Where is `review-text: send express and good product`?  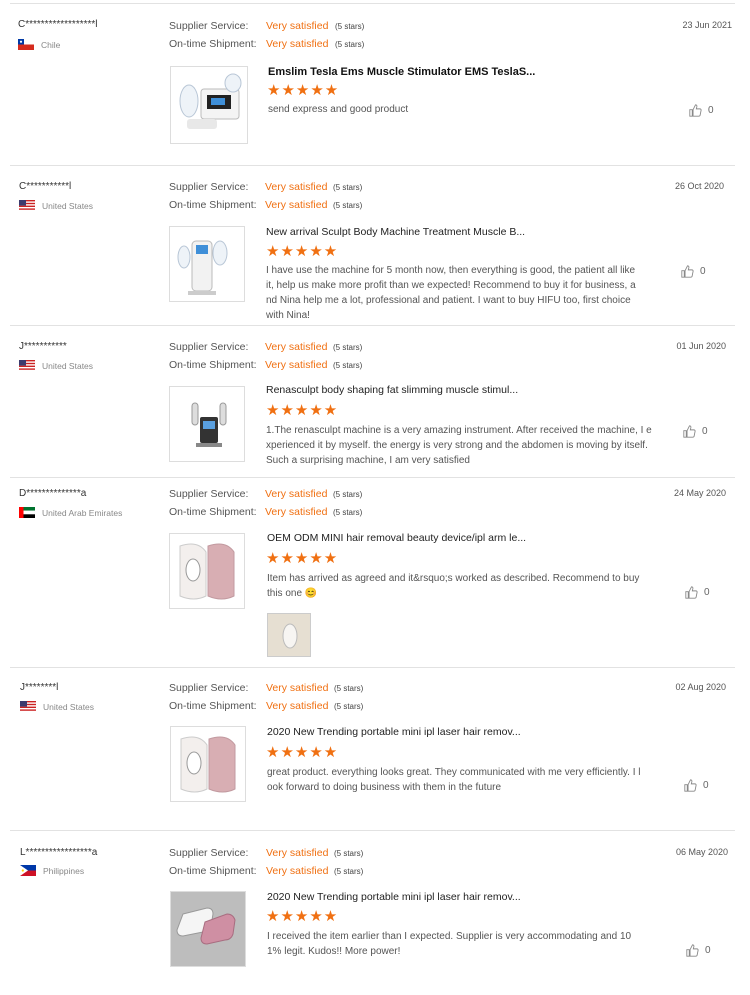
review-text: send express and good product is located at coordinates (338, 109).